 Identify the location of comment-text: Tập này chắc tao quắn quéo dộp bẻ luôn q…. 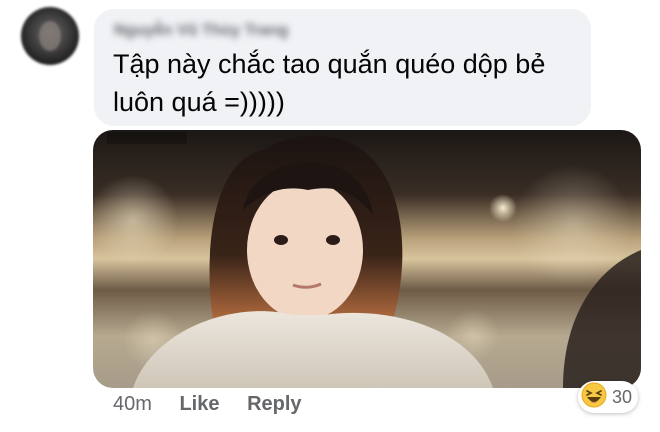
(343, 83).